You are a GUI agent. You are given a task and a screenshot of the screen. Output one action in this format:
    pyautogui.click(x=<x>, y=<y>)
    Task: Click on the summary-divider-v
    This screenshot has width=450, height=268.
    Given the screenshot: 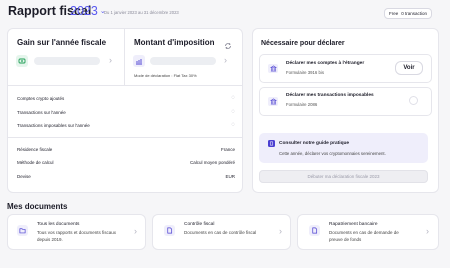 What is the action you would take?
    pyautogui.click(x=124, y=56)
    